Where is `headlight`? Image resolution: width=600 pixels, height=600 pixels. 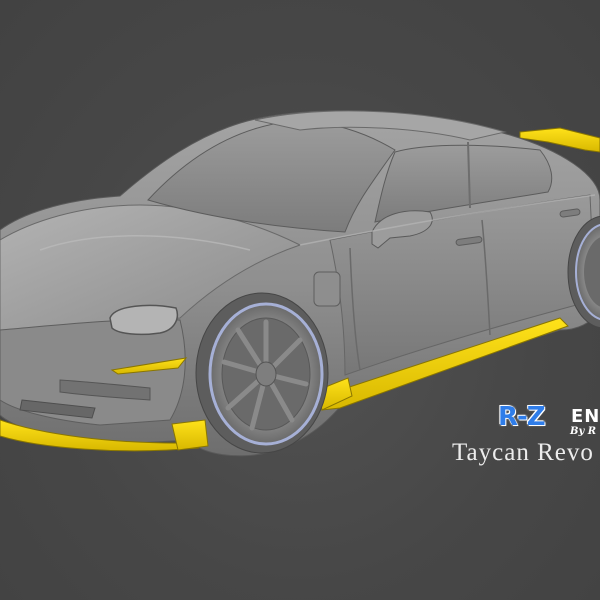 headlight is located at coordinates (144, 320).